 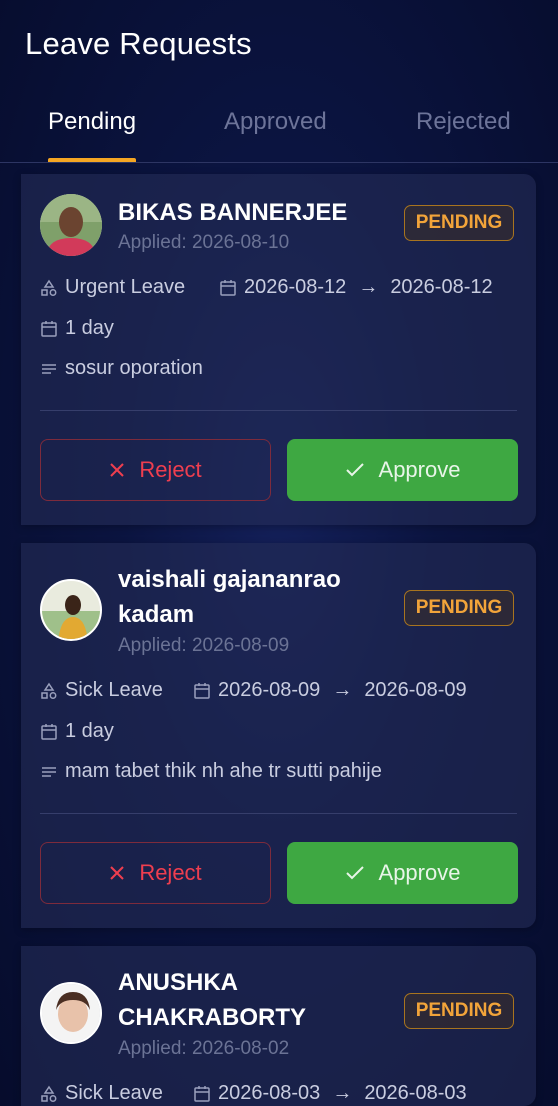 What do you see at coordinates (330, 690) in the screenshot?
I see `date-range-row: 2026-08-09 → 2026-08-09` at bounding box center [330, 690].